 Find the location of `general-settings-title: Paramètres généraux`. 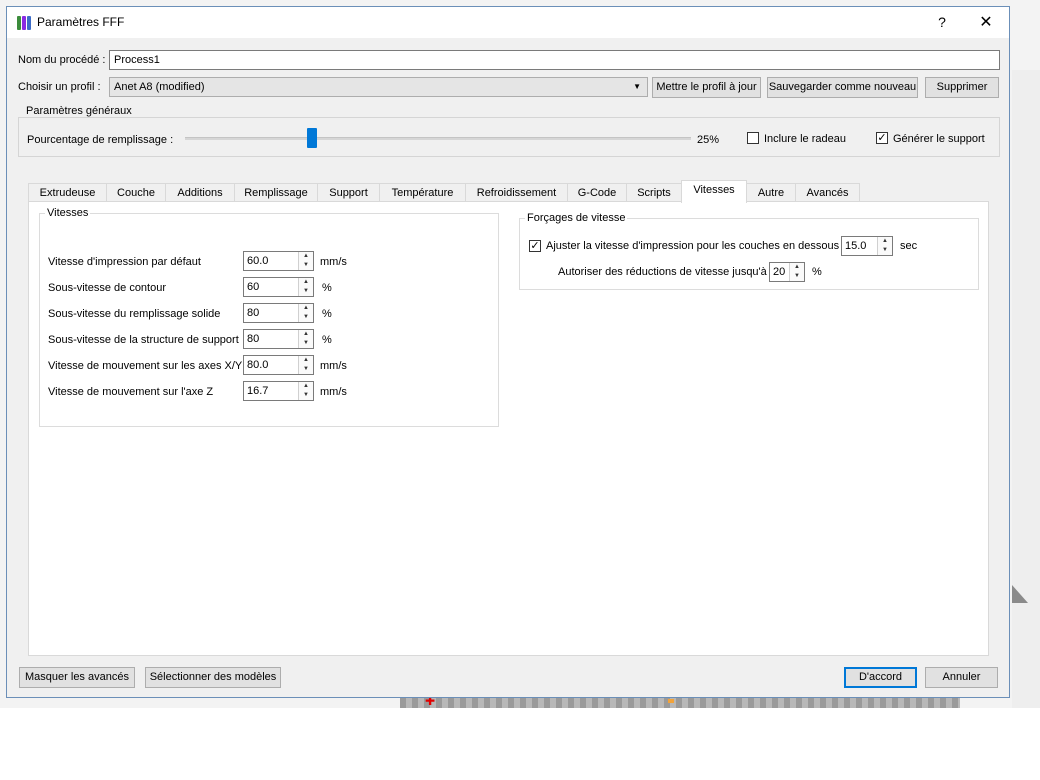

general-settings-title: Paramètres généraux is located at coordinates (79, 111).